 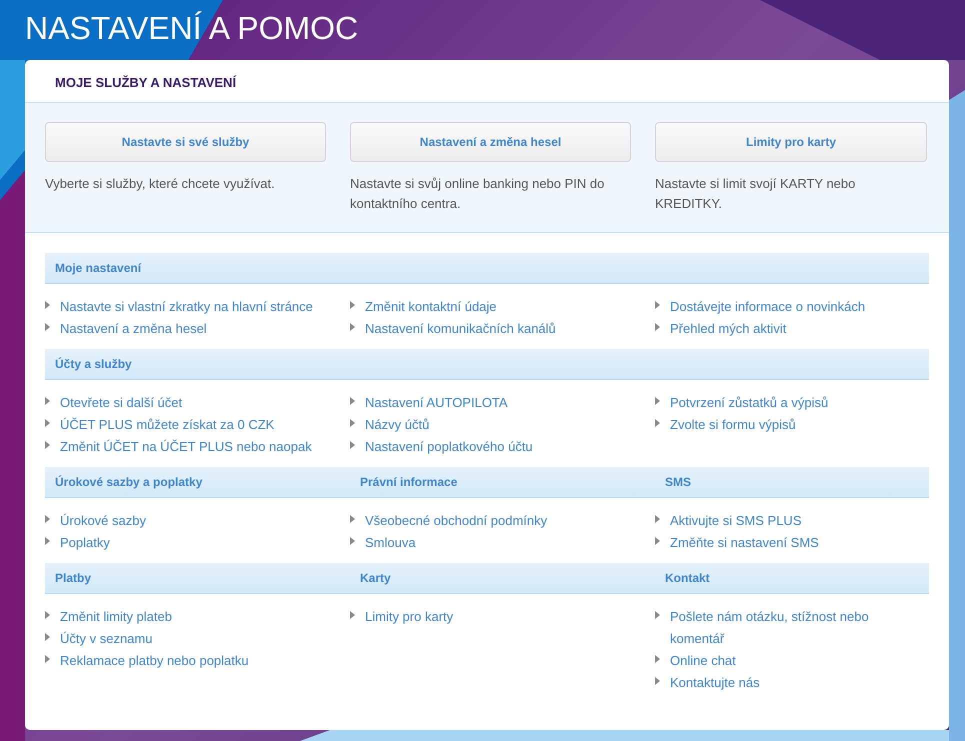 What do you see at coordinates (202, 403) in the screenshot?
I see `settings-link: Otevřete si další účet` at bounding box center [202, 403].